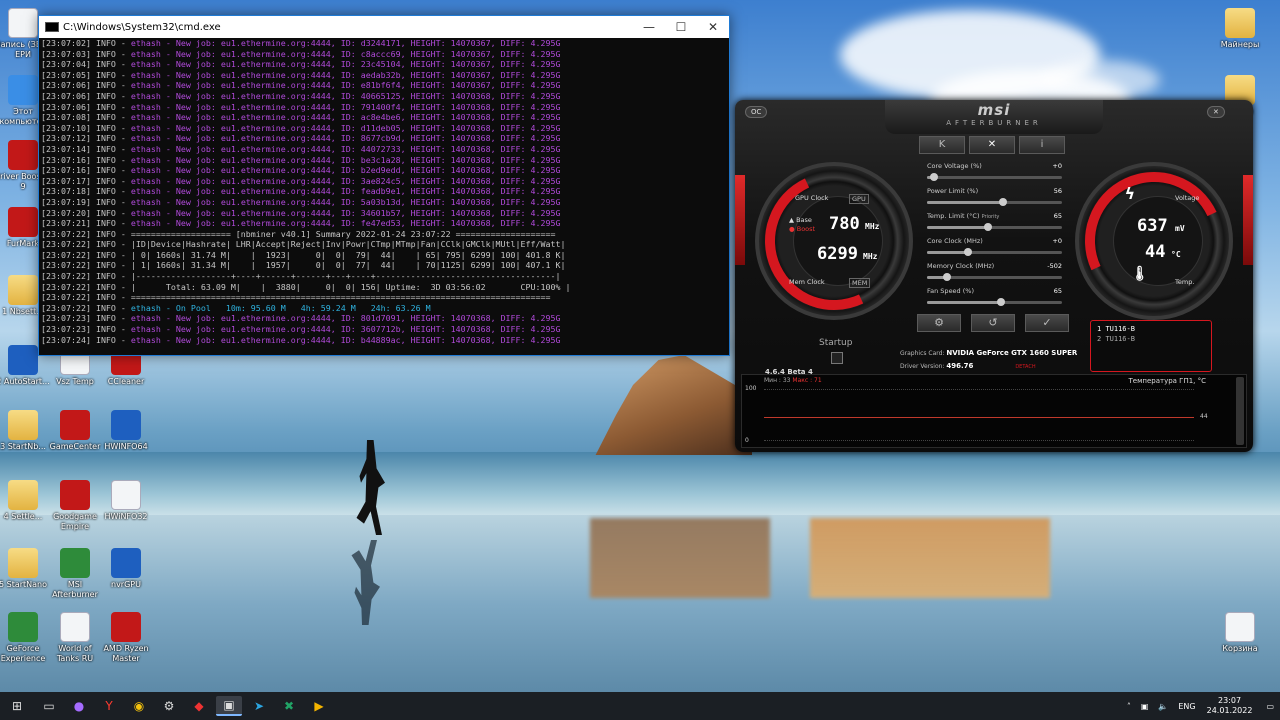 The image size is (1280, 720). Describe the element at coordinates (992, 145) in the screenshot. I see `kombustor-button: ✕` at that location.